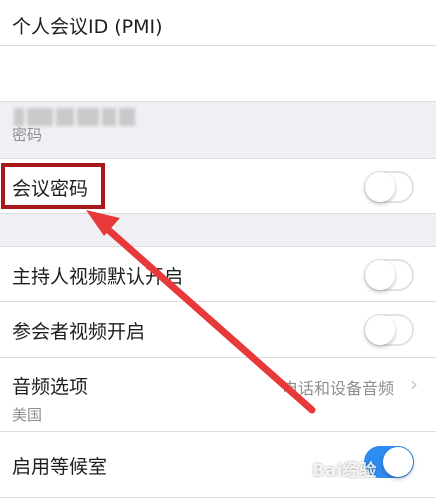  What do you see at coordinates (27, 135) in the screenshot?
I see `password-section-header: 密码` at bounding box center [27, 135].